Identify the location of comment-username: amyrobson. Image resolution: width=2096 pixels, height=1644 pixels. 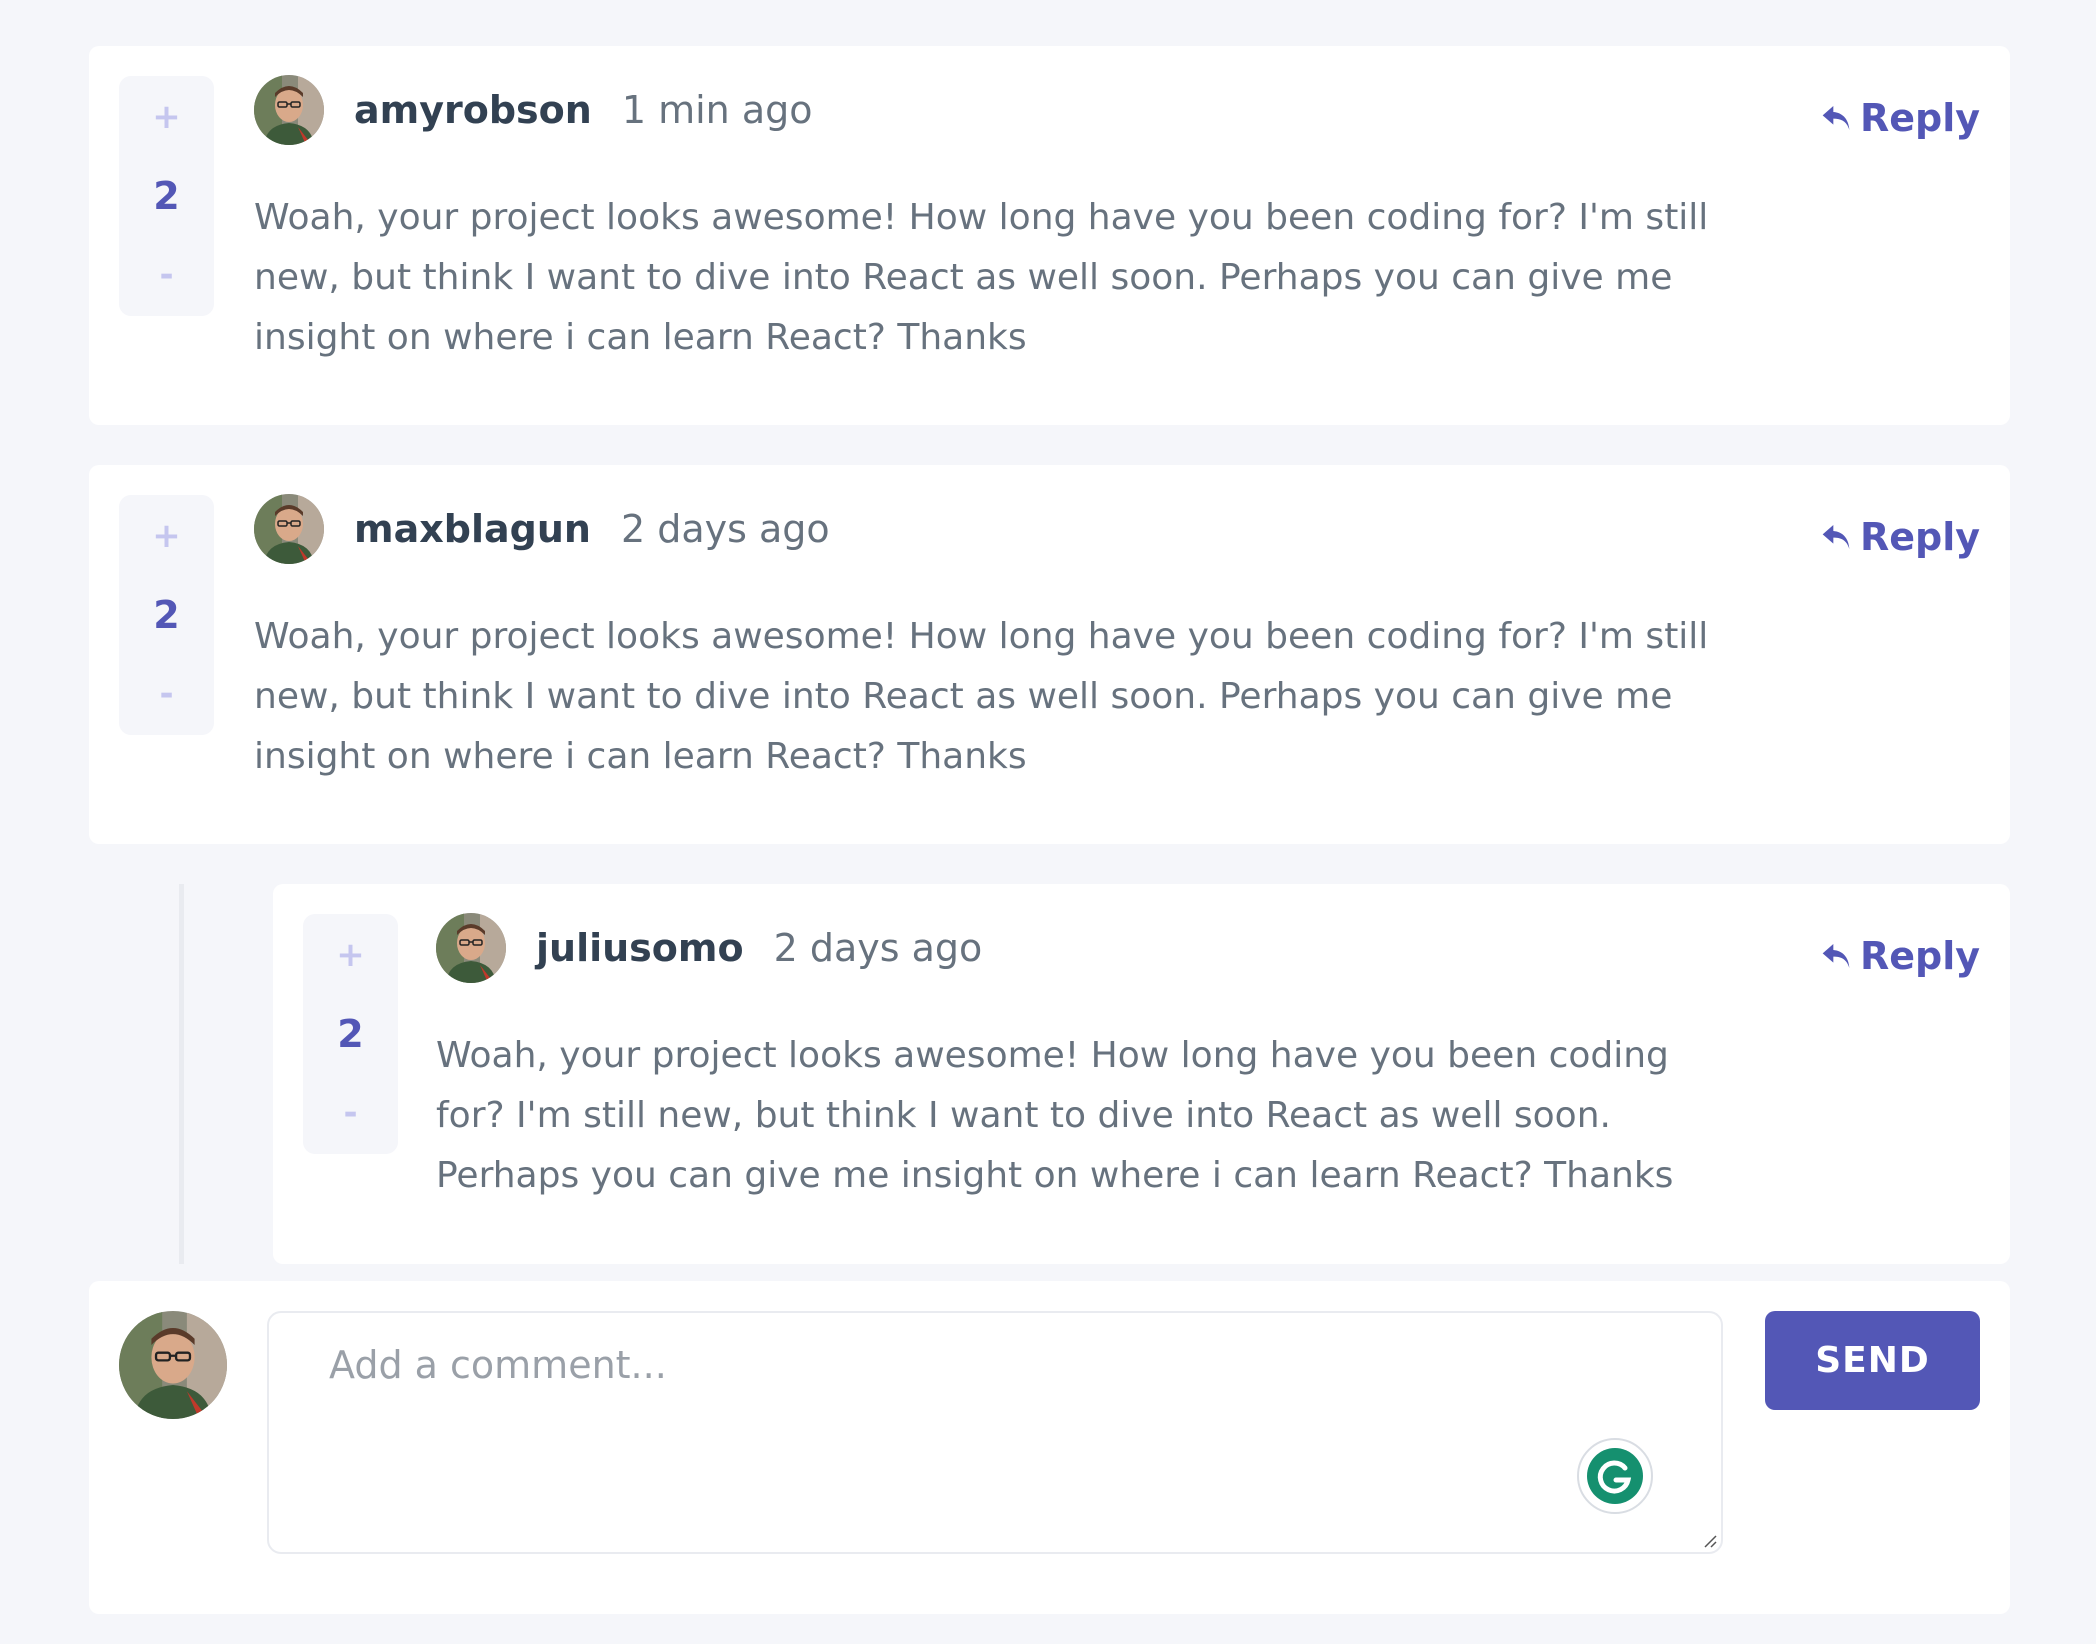
(473, 110).